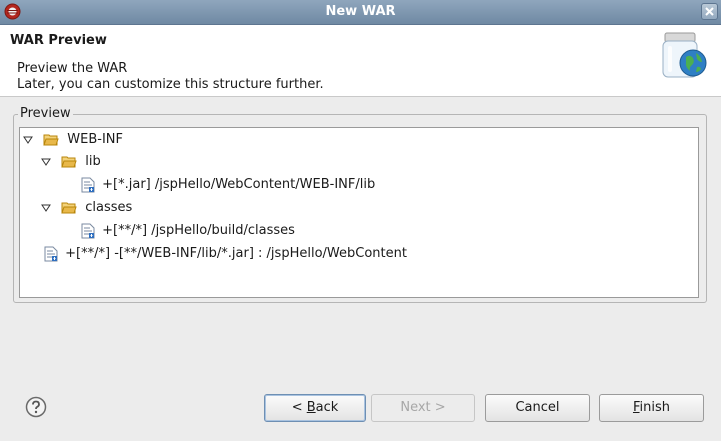  I want to click on back-button: < Back, so click(315, 408).